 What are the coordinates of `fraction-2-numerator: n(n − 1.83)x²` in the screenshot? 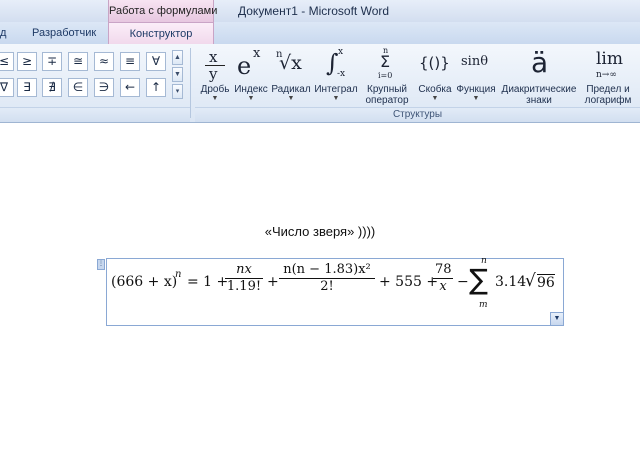 It's located at (327, 270).